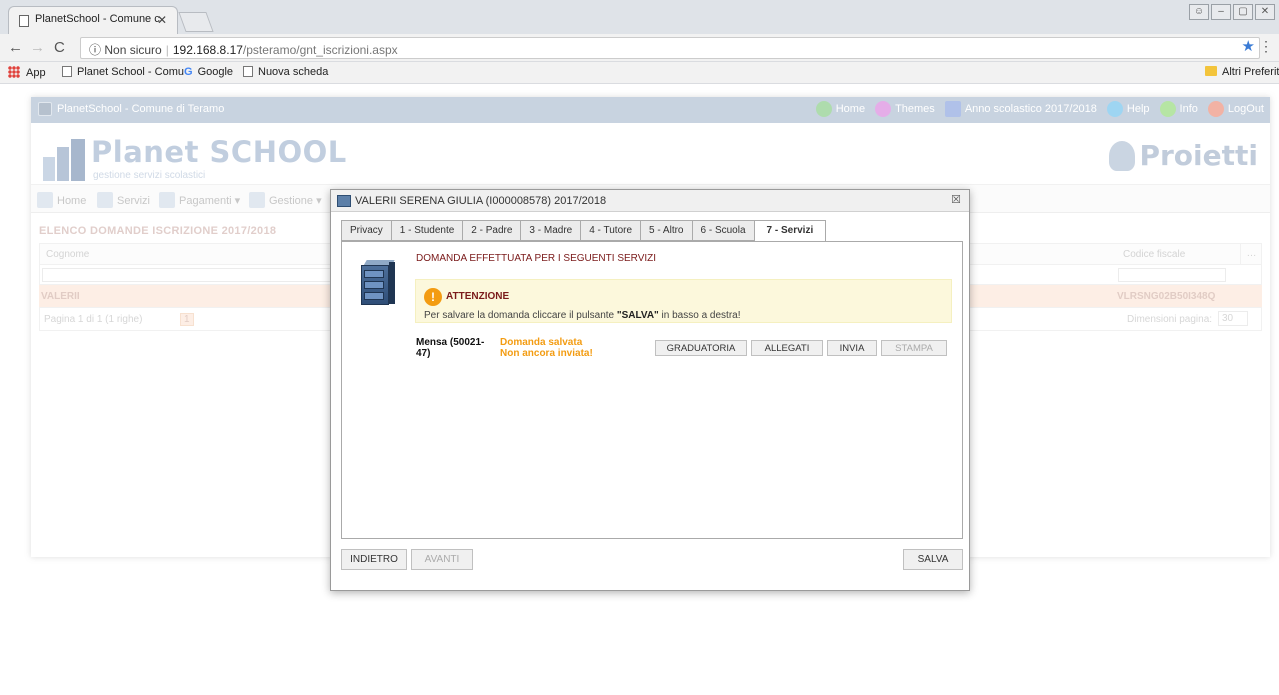 Image resolution: width=1279 pixels, height=695 pixels. Describe the element at coordinates (426, 230) in the screenshot. I see `tab-studente: 1 - Studente` at that location.